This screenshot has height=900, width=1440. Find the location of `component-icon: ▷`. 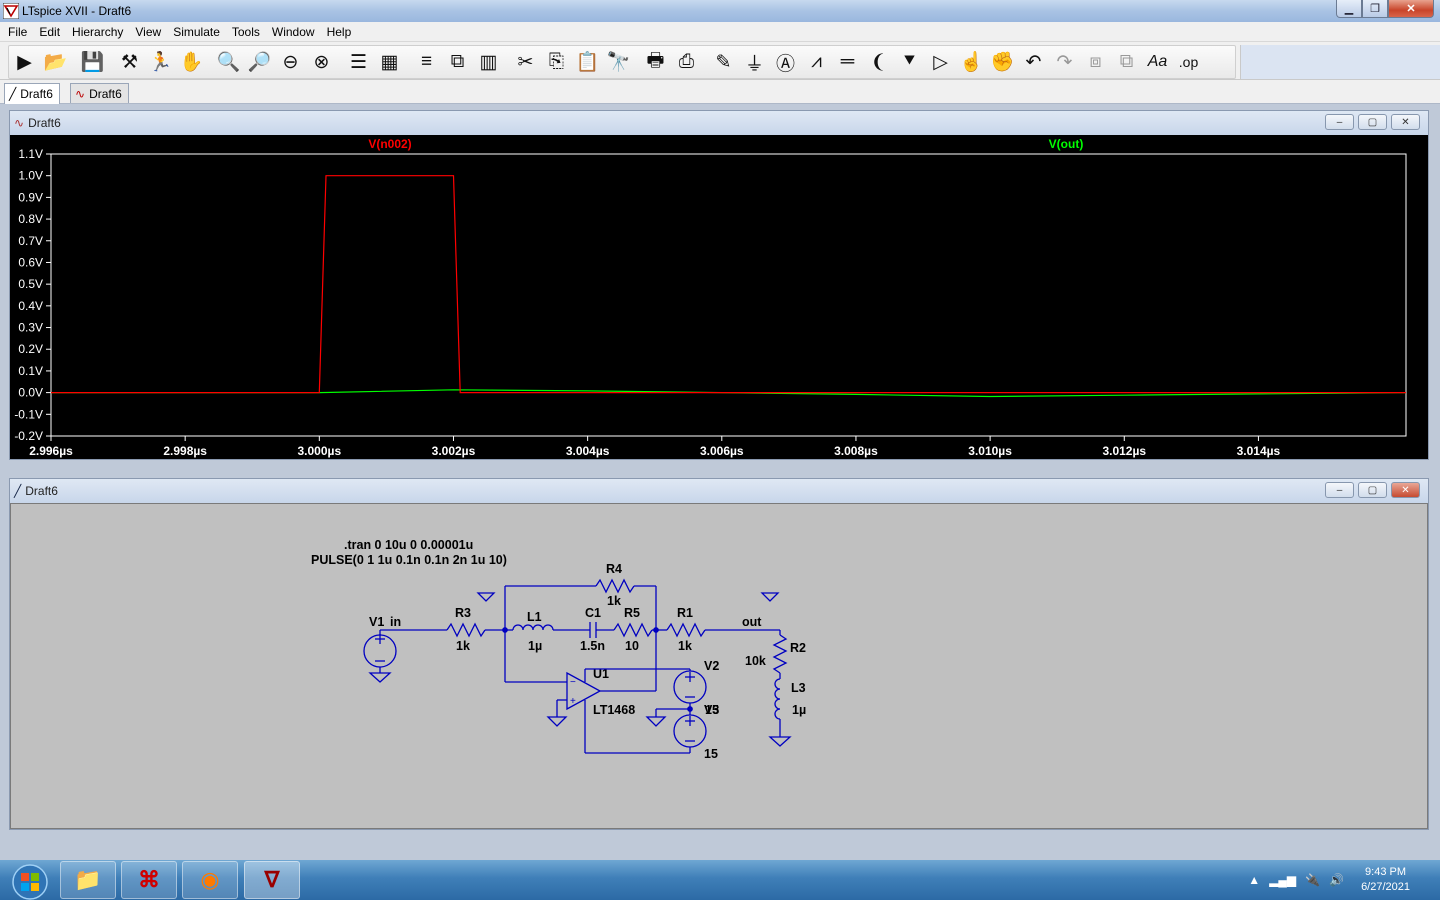

component-icon: ▷ is located at coordinates (940, 62).